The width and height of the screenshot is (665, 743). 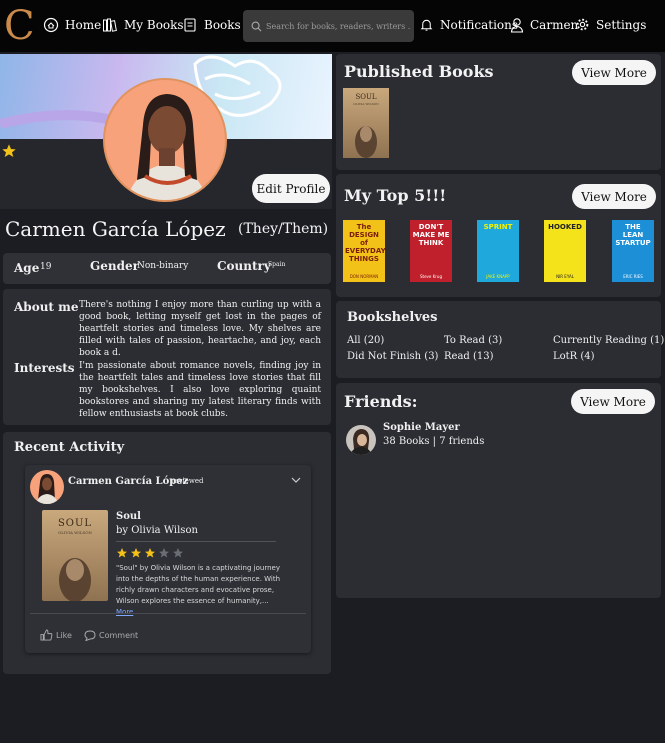 I want to click on interests-label: Interests, so click(x=44, y=368).